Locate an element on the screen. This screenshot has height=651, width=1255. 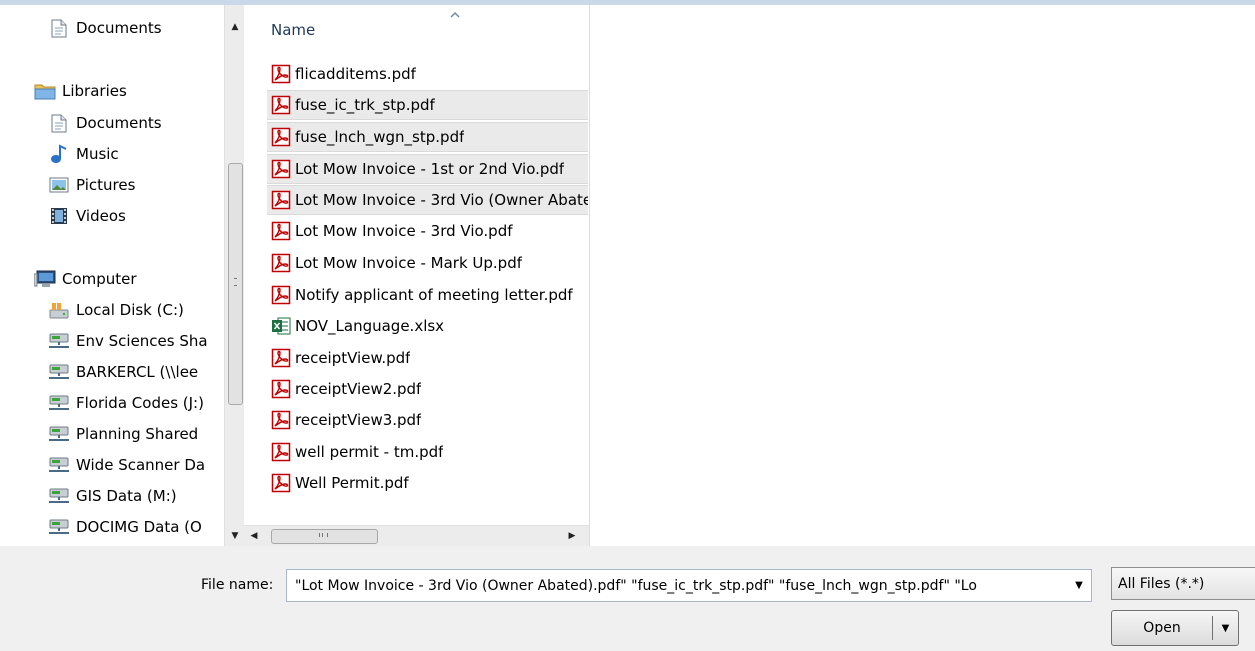
open-button-label: Open is located at coordinates (1162, 628).